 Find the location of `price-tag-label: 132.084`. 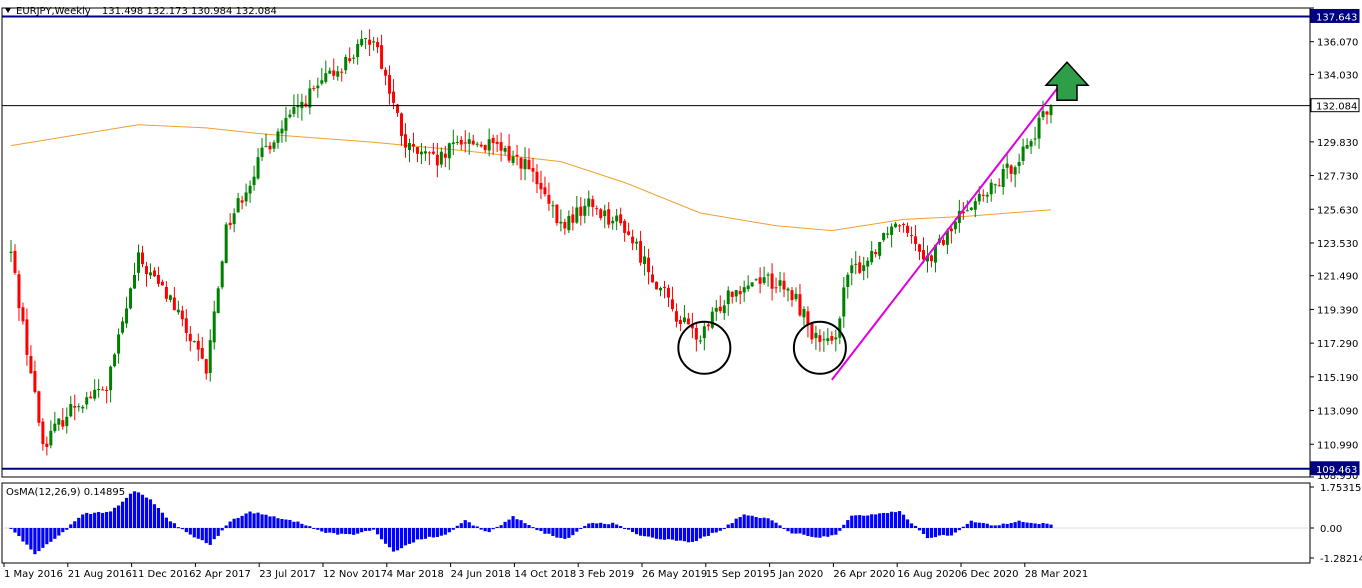

price-tag-label: 132.084 is located at coordinates (1336, 107).